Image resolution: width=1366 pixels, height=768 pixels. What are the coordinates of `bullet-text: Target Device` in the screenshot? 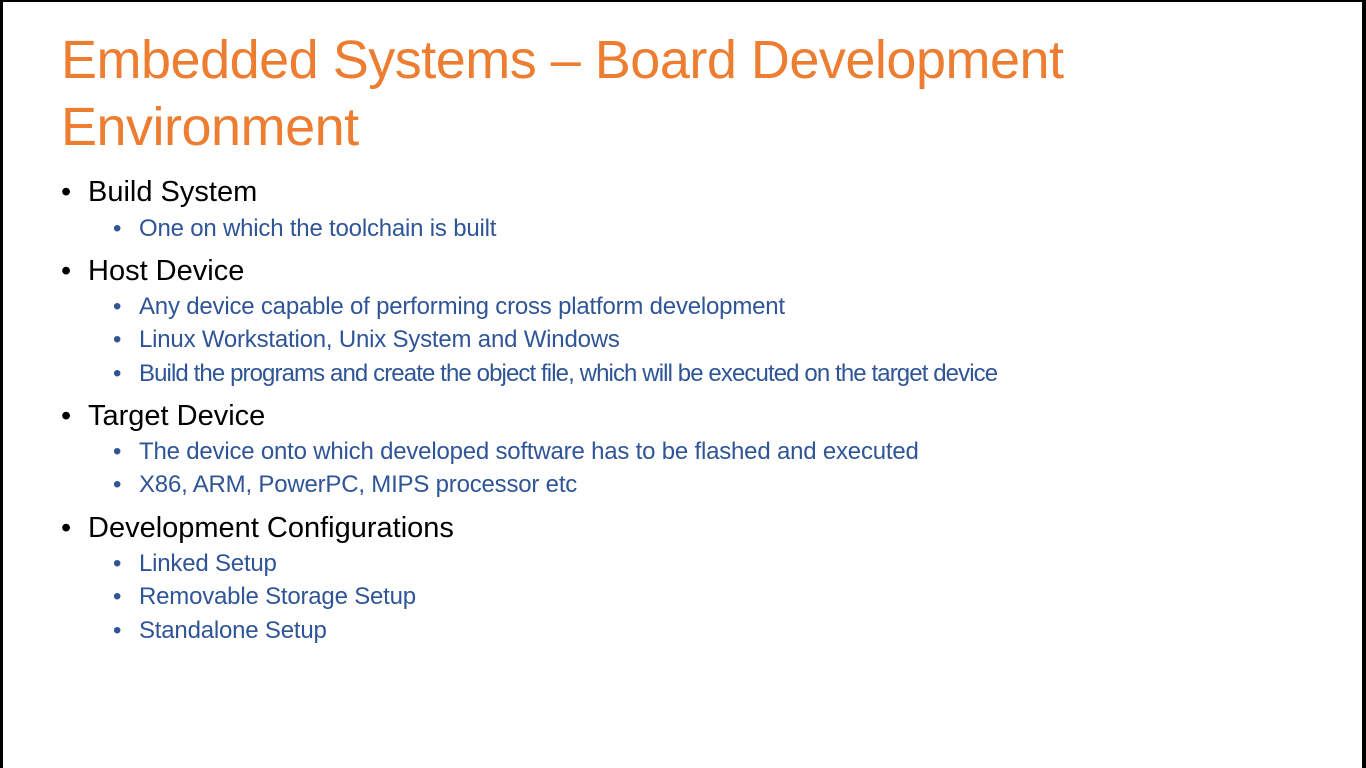 It's located at (177, 416).